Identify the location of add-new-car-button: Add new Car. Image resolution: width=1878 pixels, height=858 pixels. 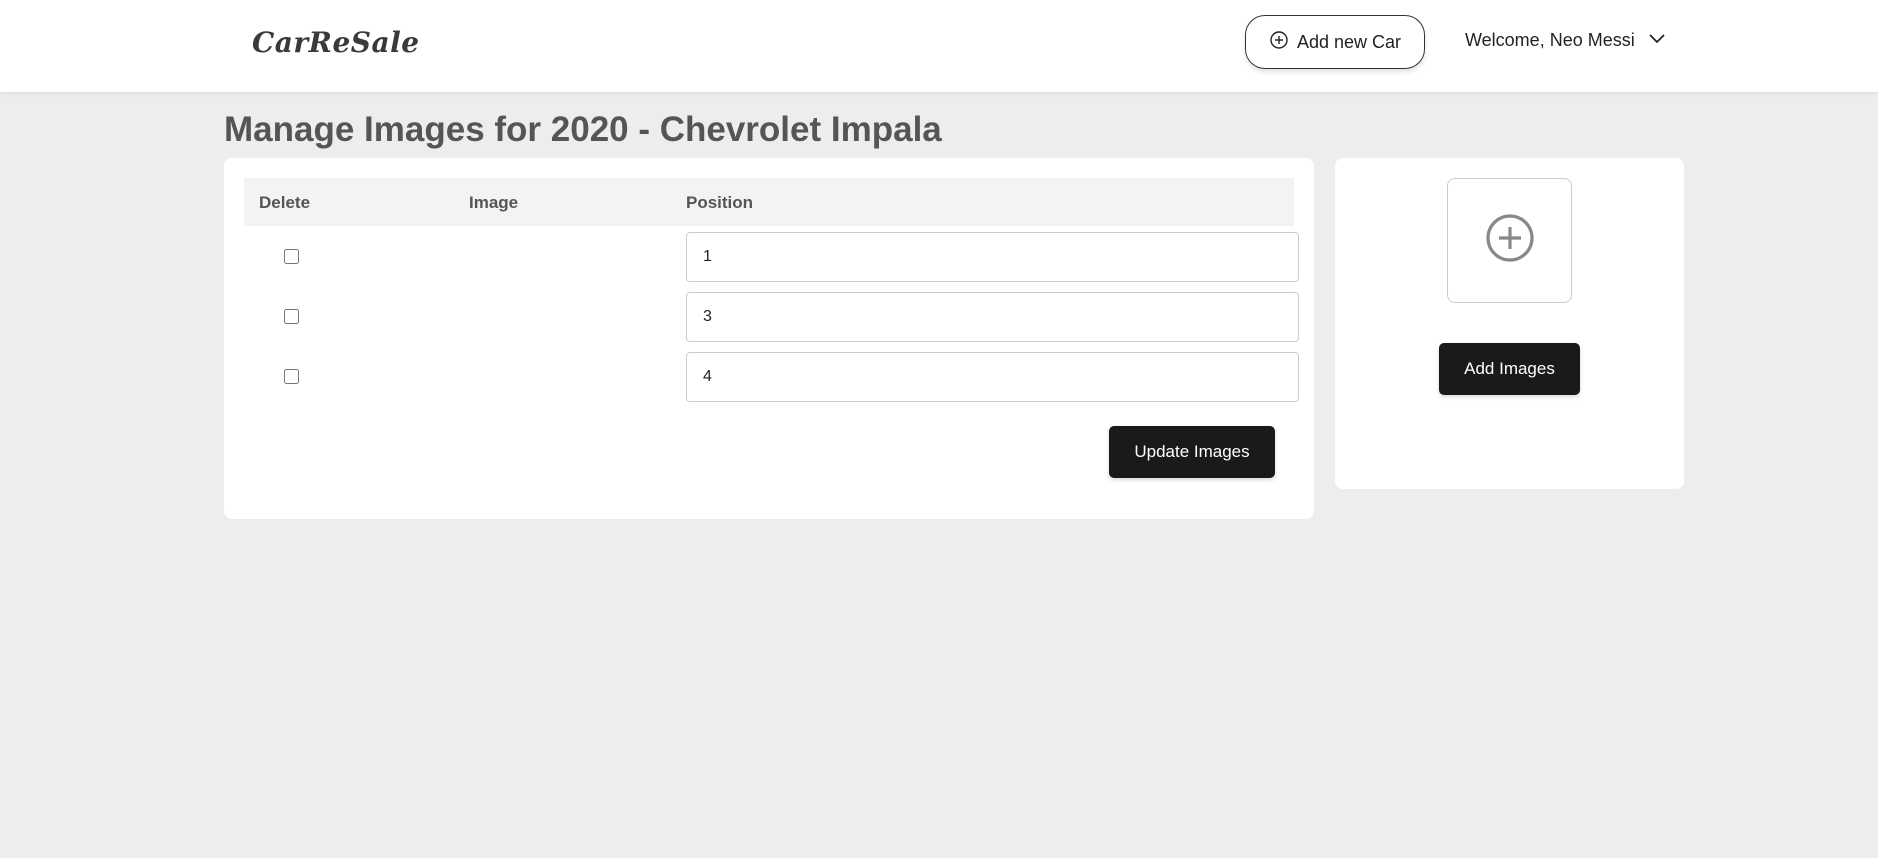
(1335, 42).